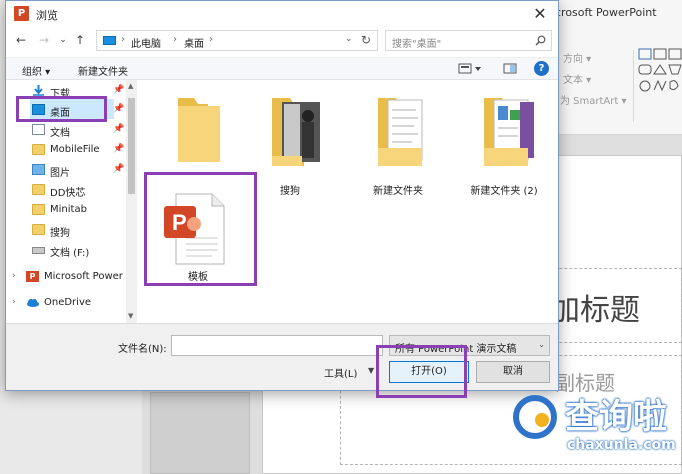 The image size is (682, 474). Describe the element at coordinates (194, 42) in the screenshot. I see `breadcrumb-desktop: 桌面` at that location.